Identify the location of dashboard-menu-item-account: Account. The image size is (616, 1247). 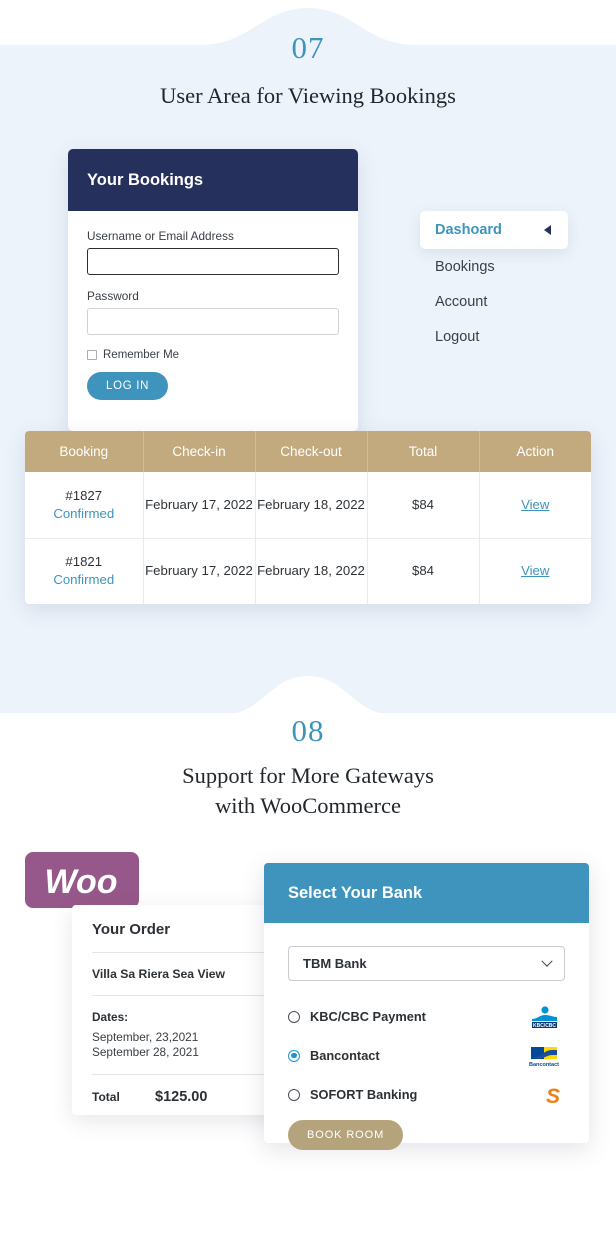
(494, 301).